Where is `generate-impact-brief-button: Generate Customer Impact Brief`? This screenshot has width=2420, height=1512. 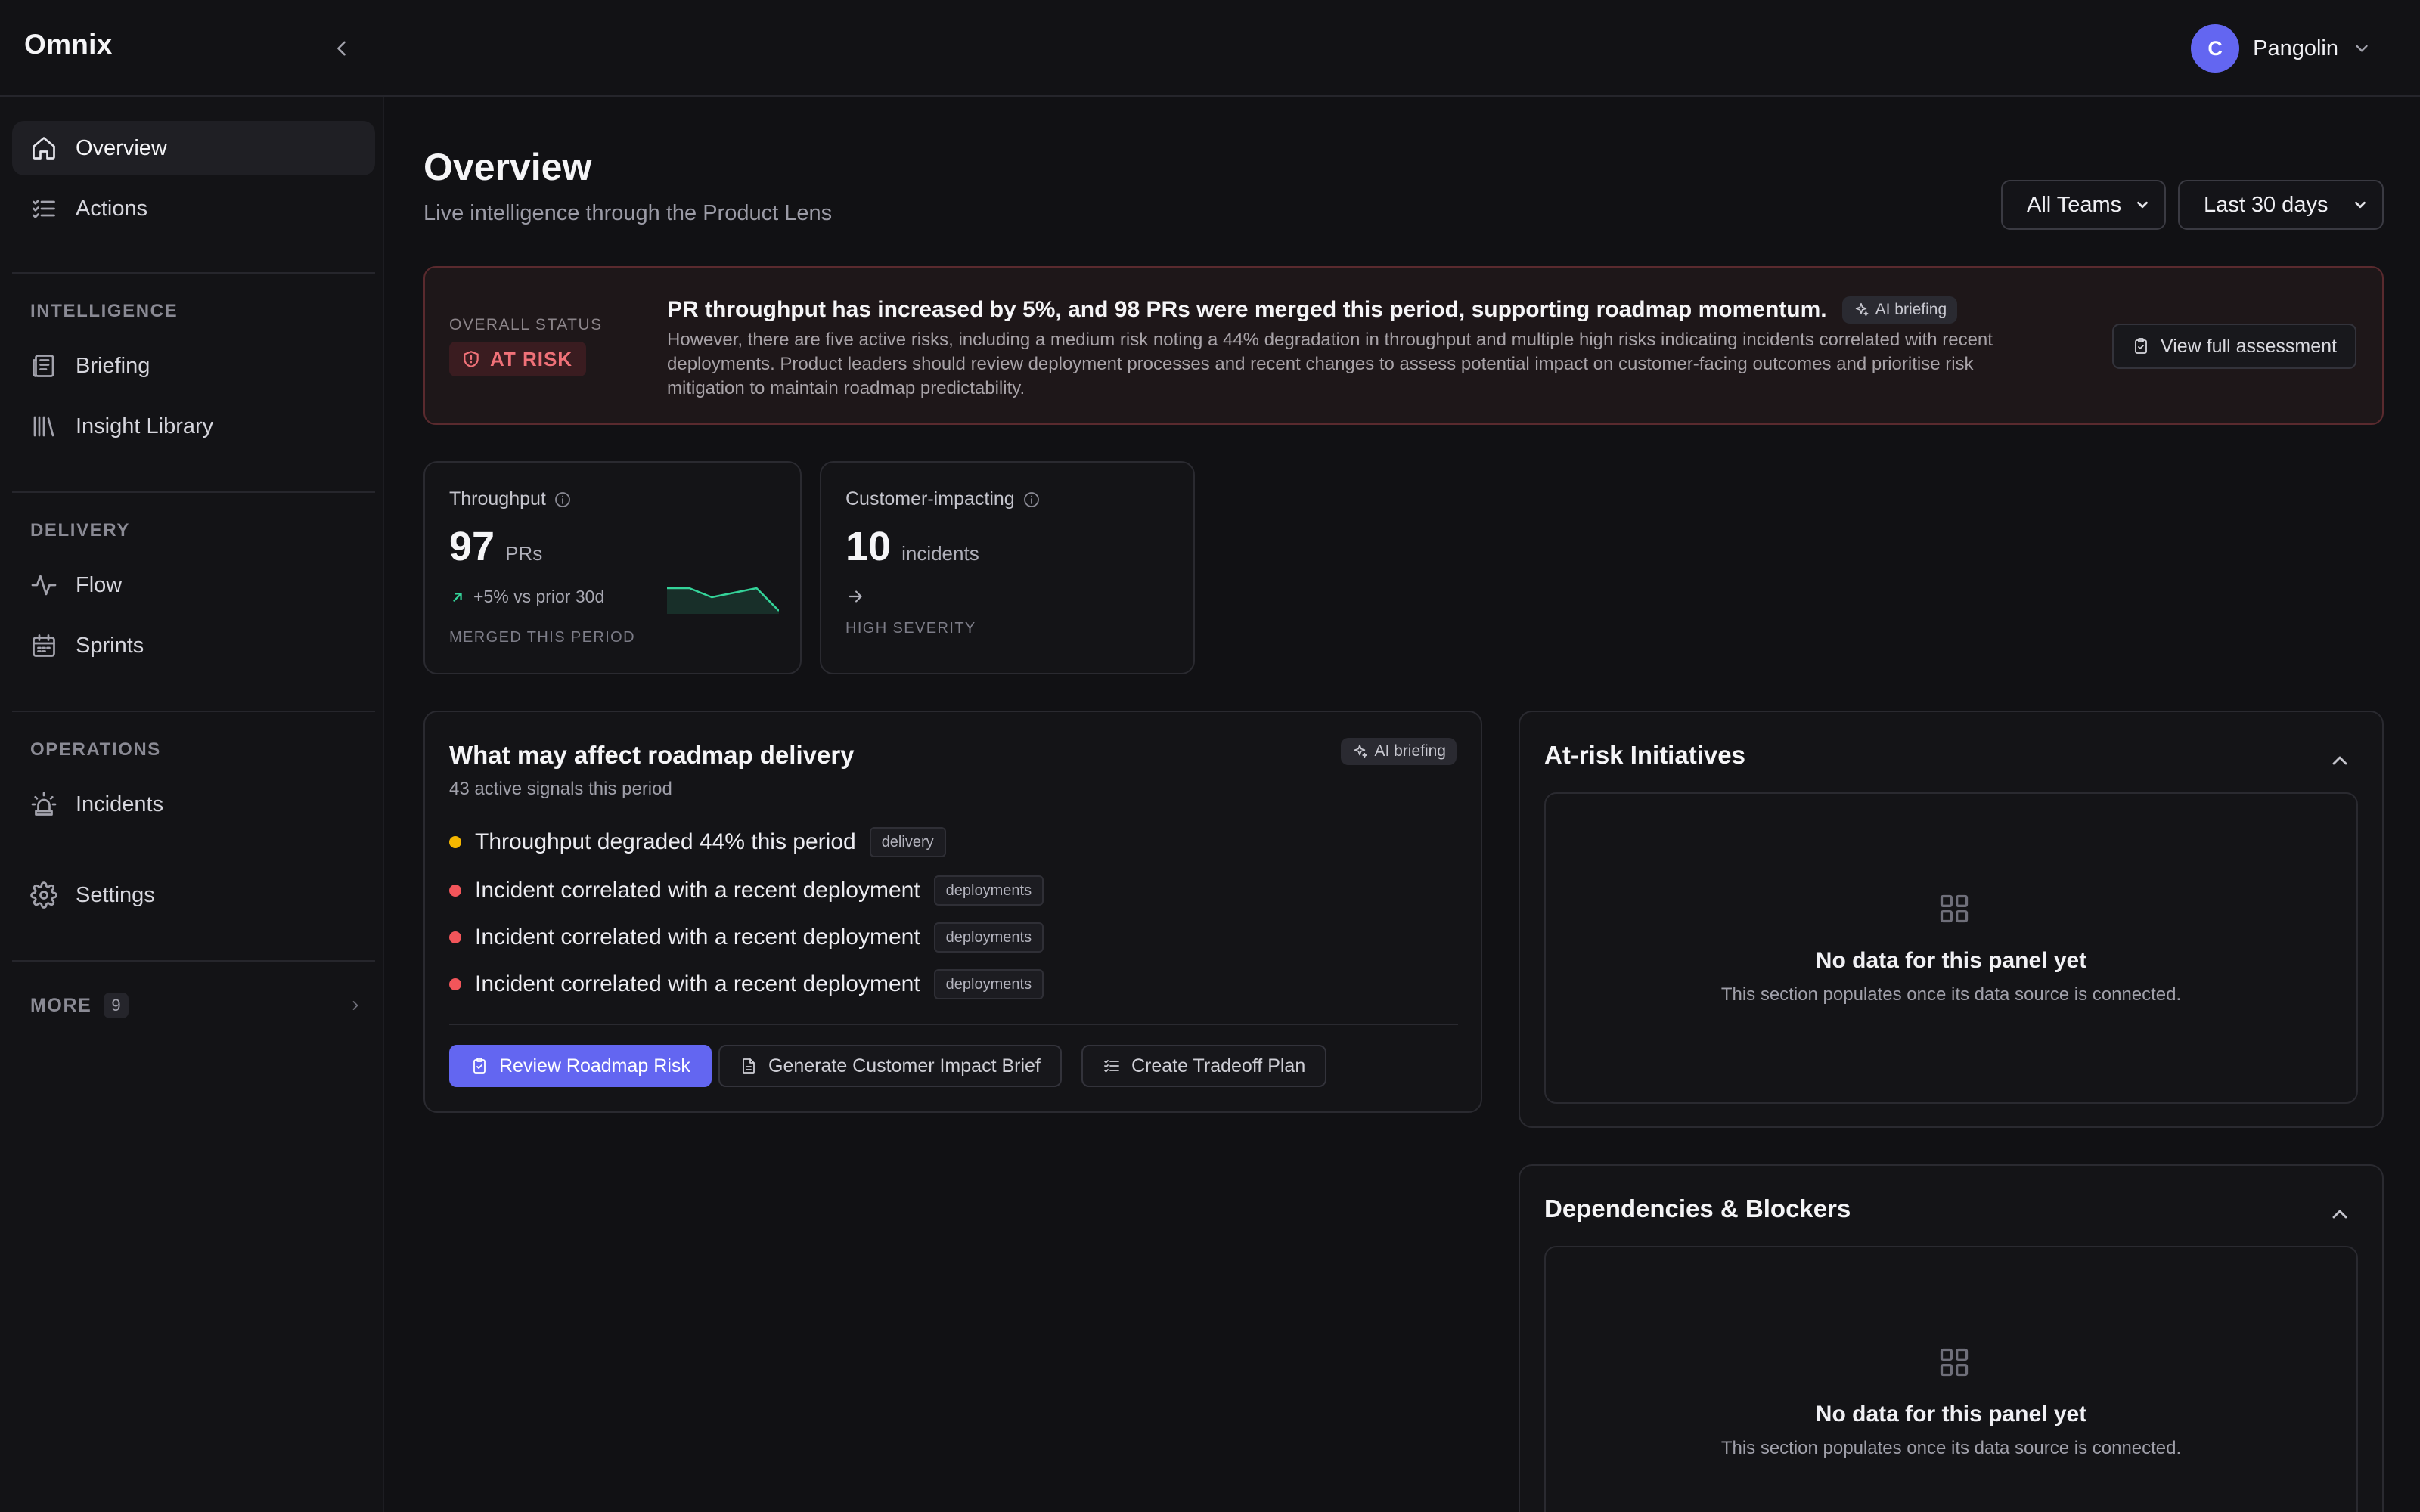 generate-impact-brief-button: Generate Customer Impact Brief is located at coordinates (890, 1066).